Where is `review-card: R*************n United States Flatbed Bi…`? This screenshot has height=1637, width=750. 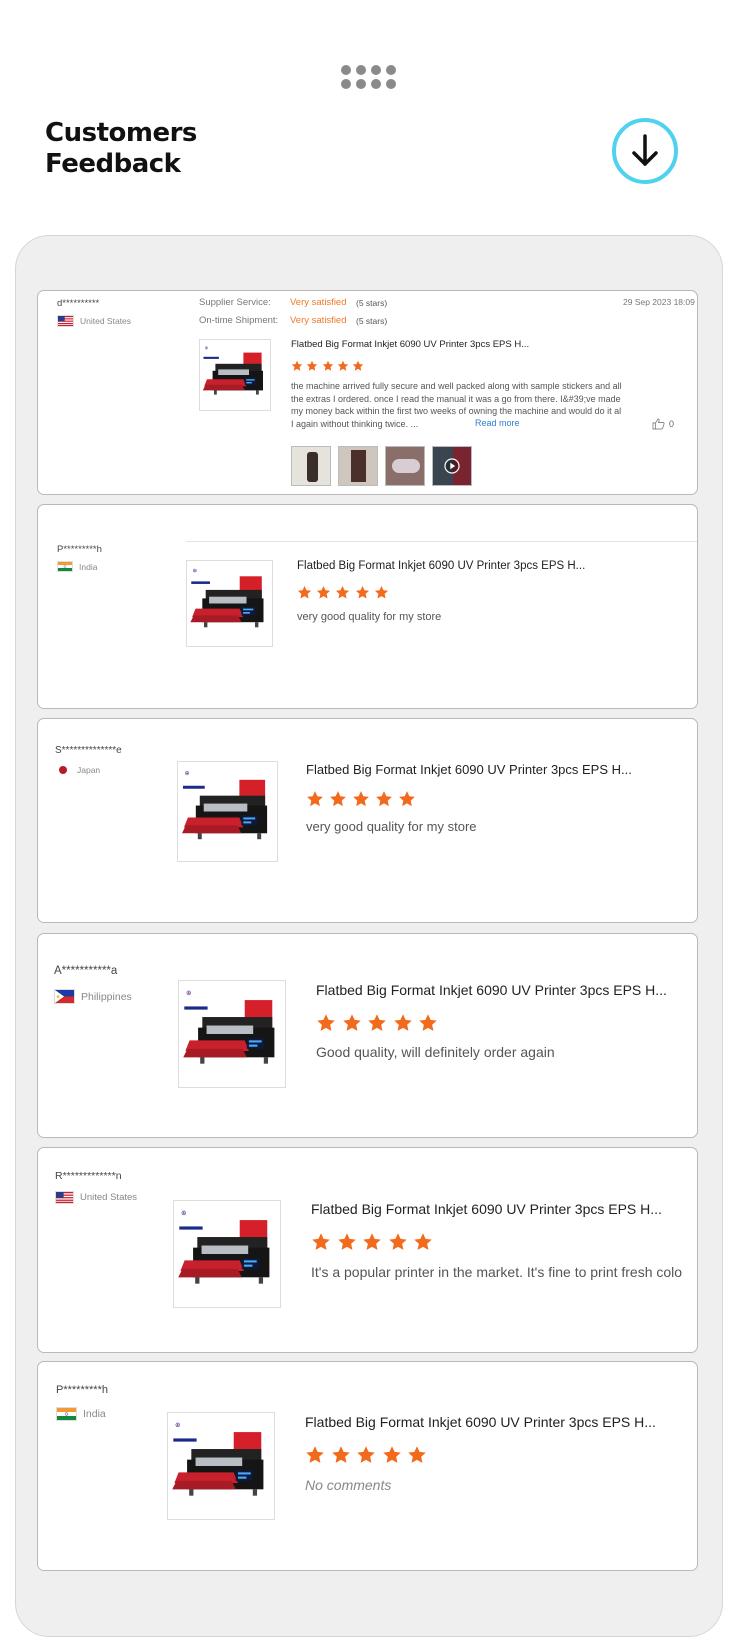
review-card: R*************n United States Flatbed Bi… is located at coordinates (367, 1250).